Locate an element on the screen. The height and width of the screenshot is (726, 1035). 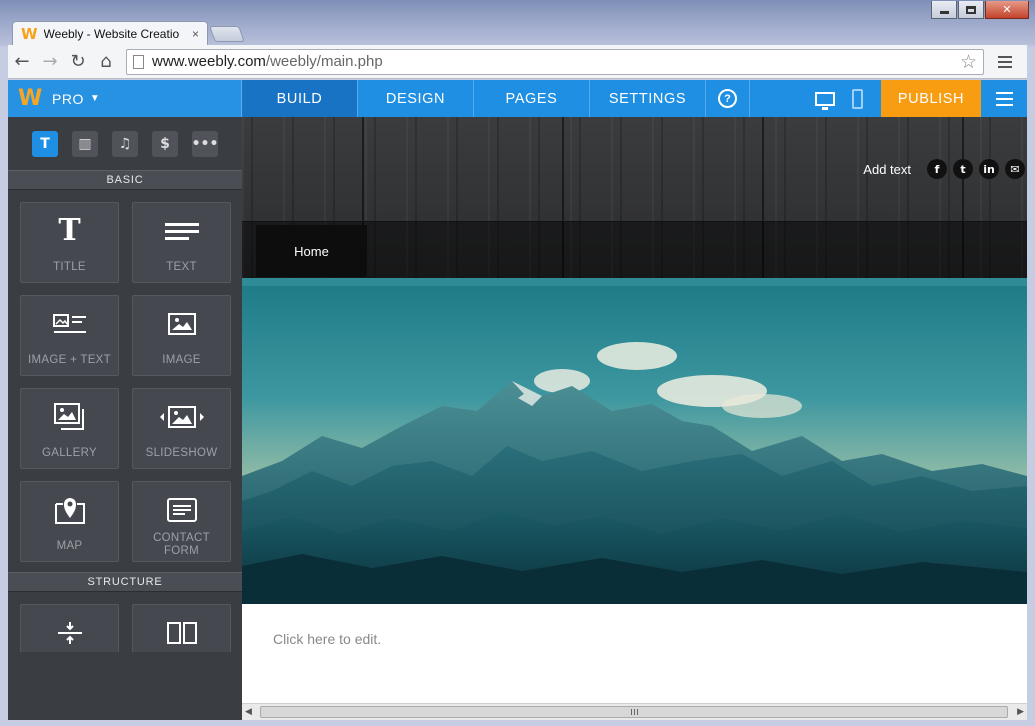
category-media-icon: ♫ is located at coordinates (125, 143).